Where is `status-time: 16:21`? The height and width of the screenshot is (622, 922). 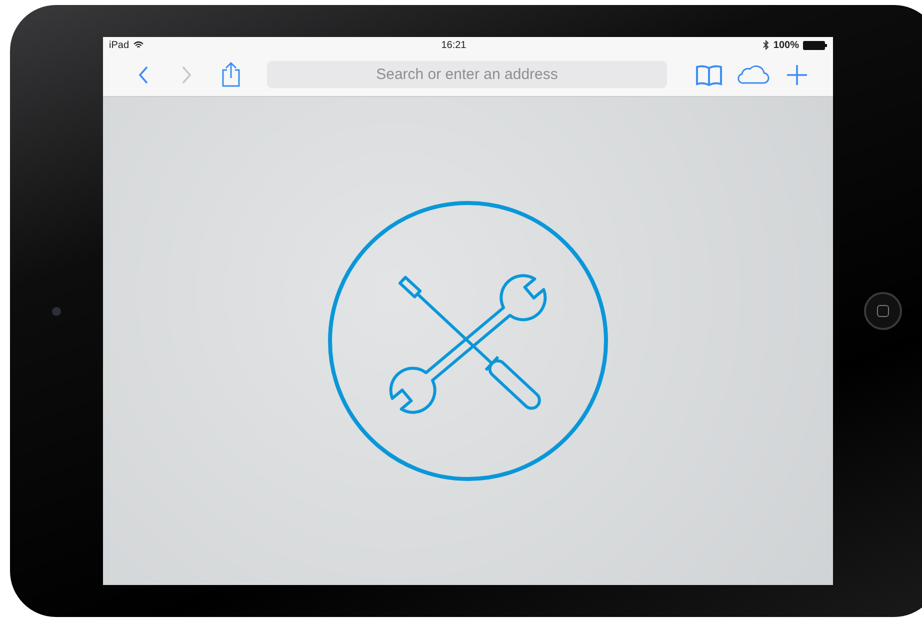
status-time: 16:21 is located at coordinates (454, 45).